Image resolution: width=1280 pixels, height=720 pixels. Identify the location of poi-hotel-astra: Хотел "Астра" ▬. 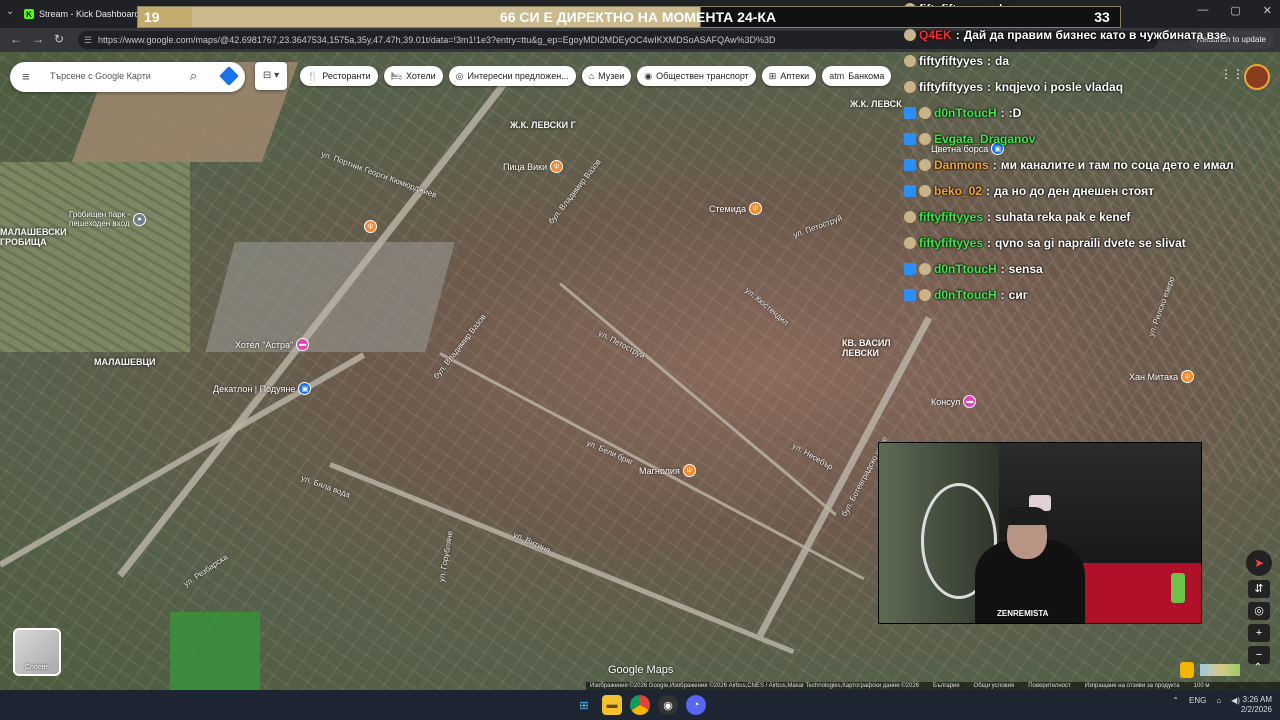
(271, 344).